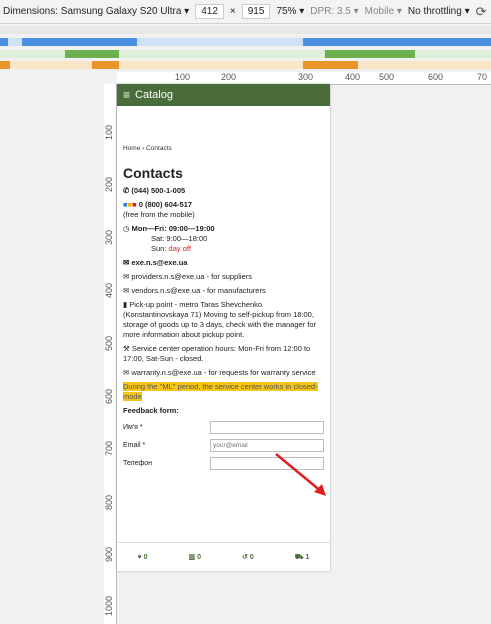 This screenshot has height=624, width=491. Describe the element at coordinates (439, 11) in the screenshot. I see `throttling-select: No throttling ▾` at that location.